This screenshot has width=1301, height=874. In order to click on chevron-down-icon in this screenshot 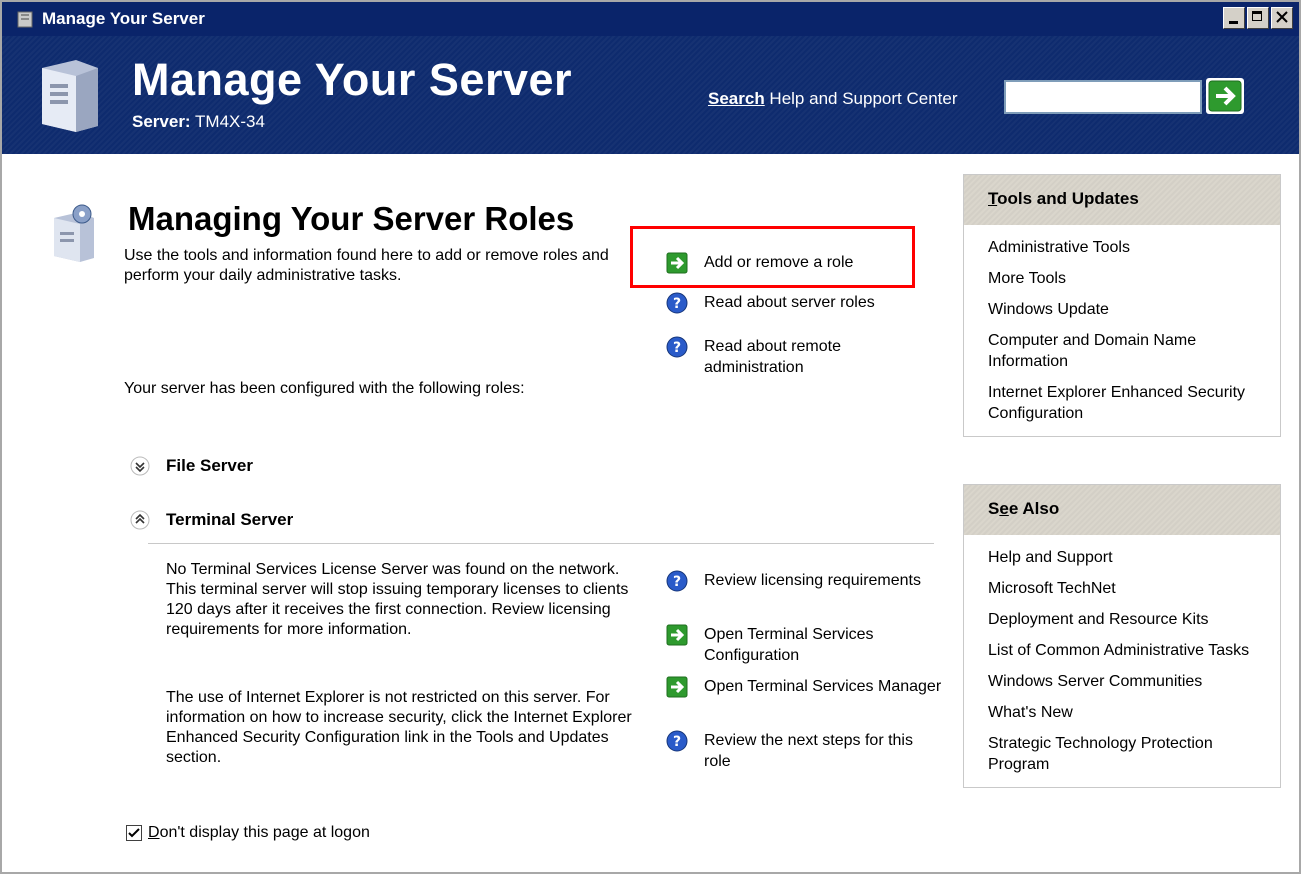, I will do `click(140, 466)`.